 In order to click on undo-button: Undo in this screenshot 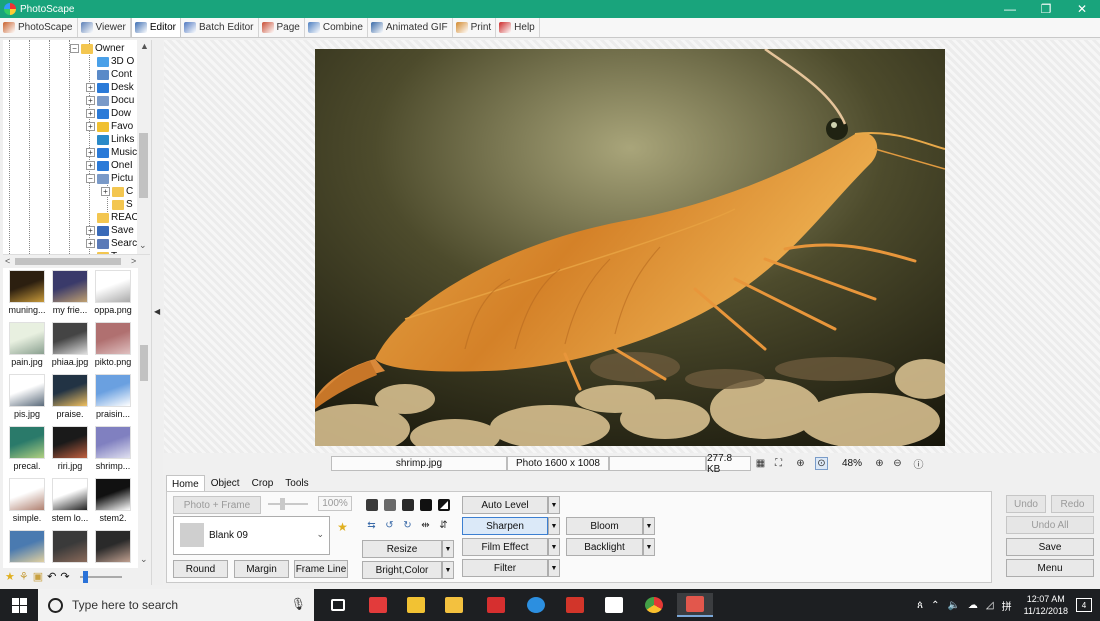, I will do `click(1026, 504)`.